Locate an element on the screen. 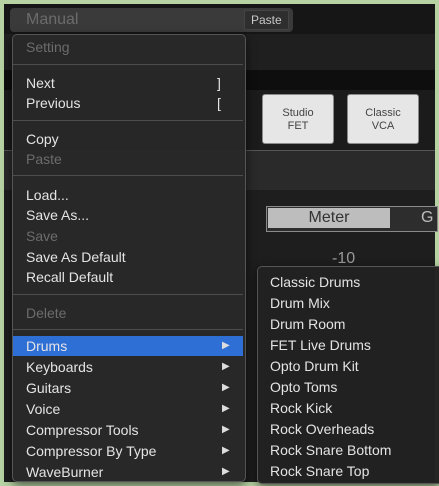  meter-tab: Meter is located at coordinates (329, 218).